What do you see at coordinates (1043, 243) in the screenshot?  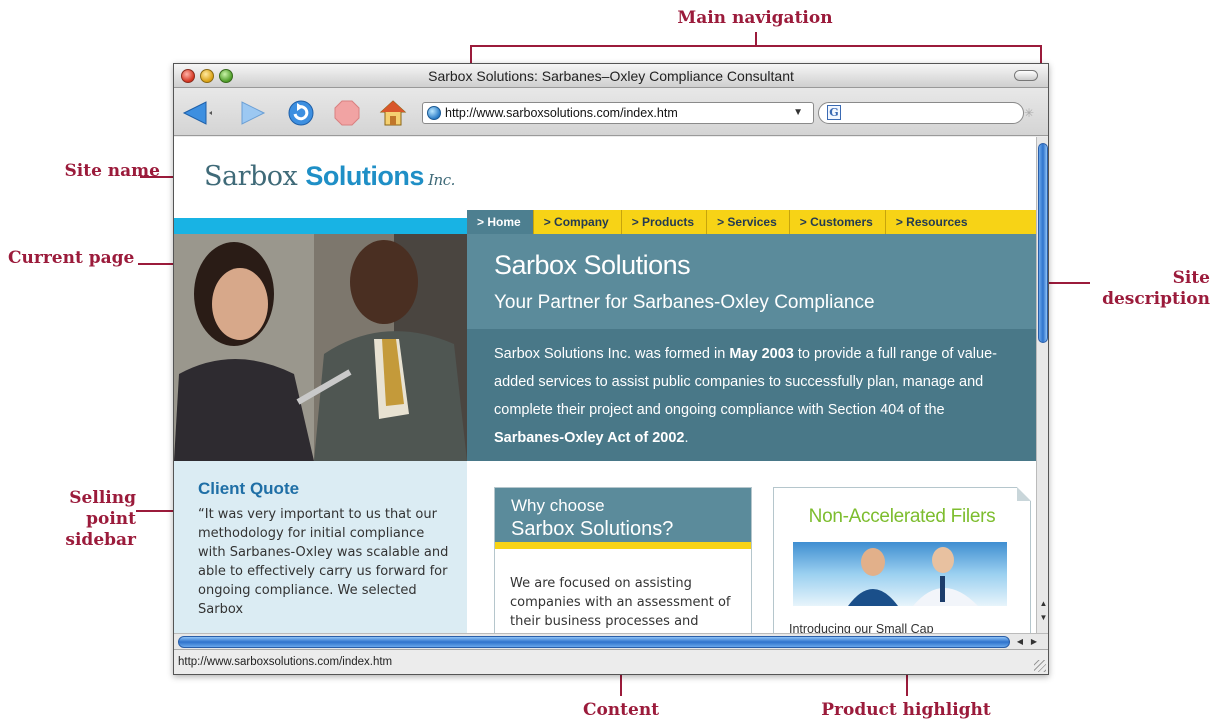 I see `vertical-scroll-thumb` at bounding box center [1043, 243].